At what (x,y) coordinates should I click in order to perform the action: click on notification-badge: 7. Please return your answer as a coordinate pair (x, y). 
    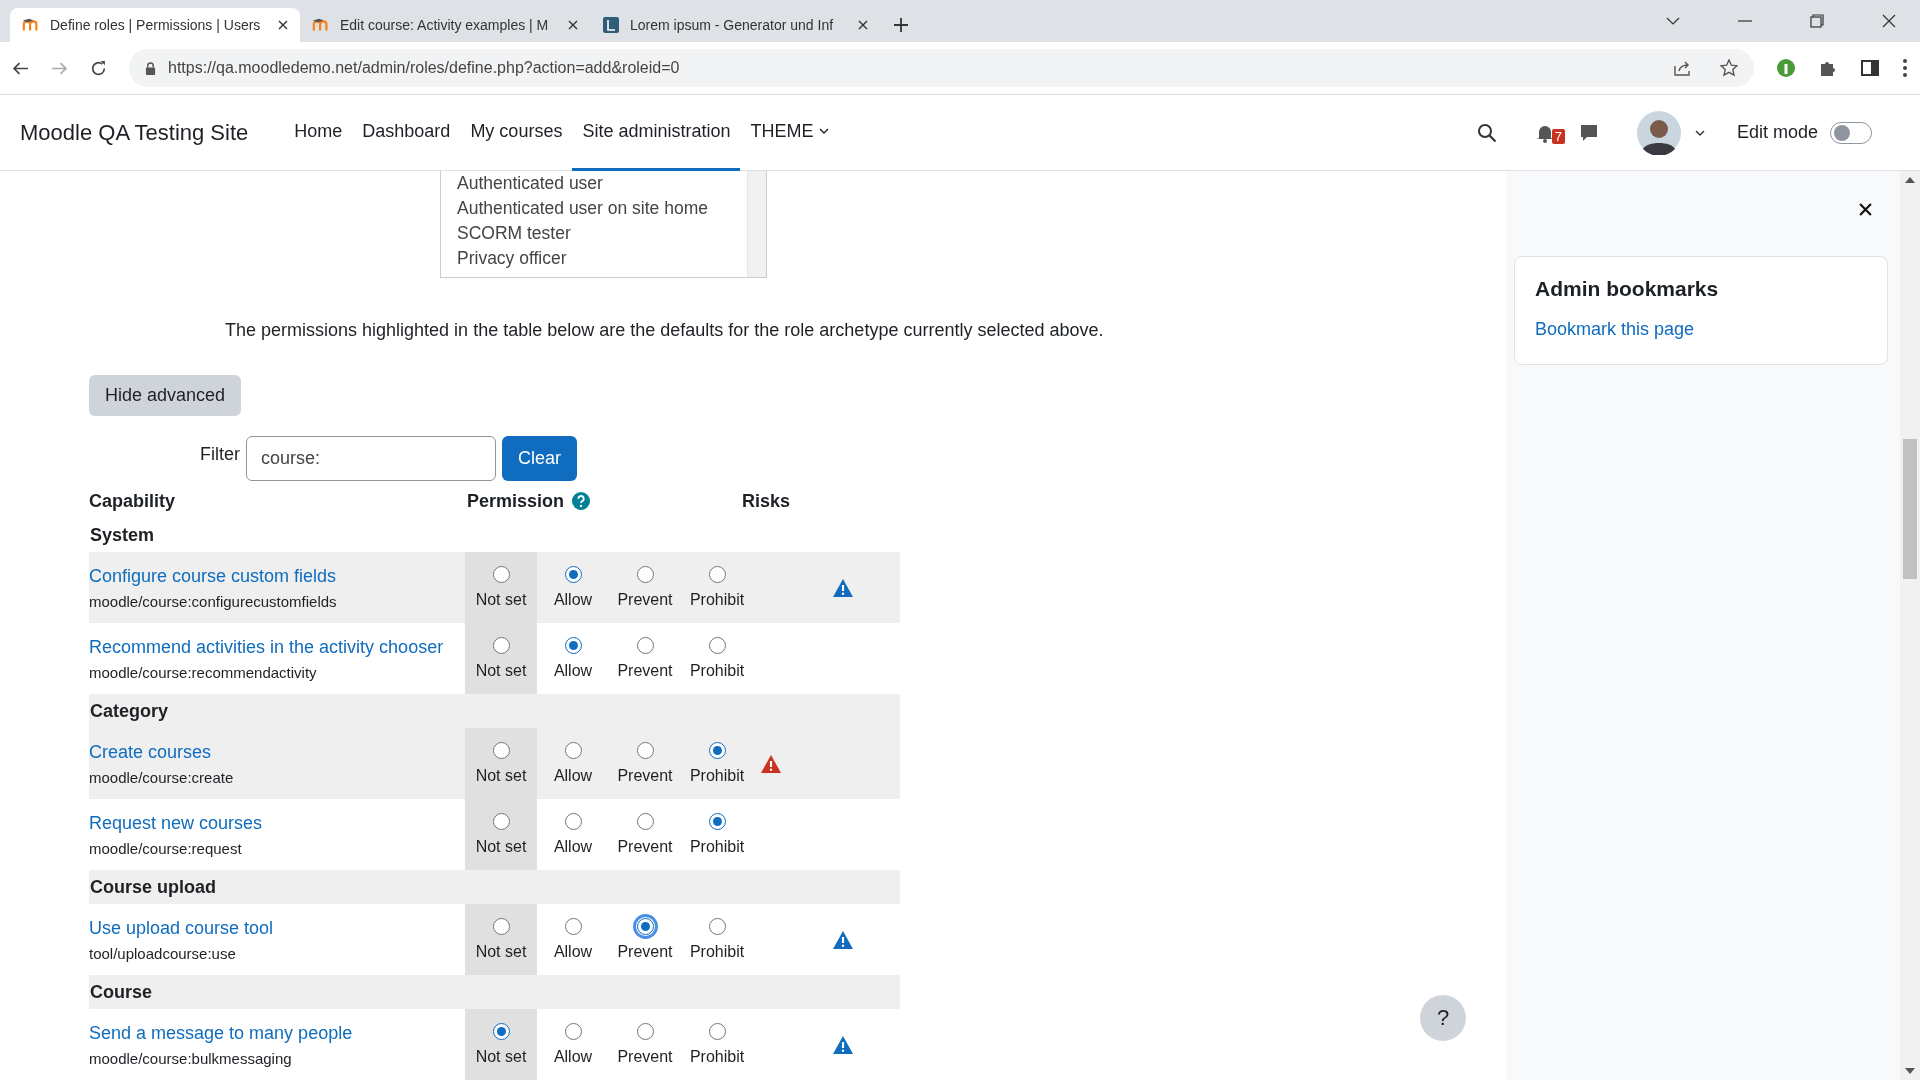
    Looking at the image, I should click on (1558, 136).